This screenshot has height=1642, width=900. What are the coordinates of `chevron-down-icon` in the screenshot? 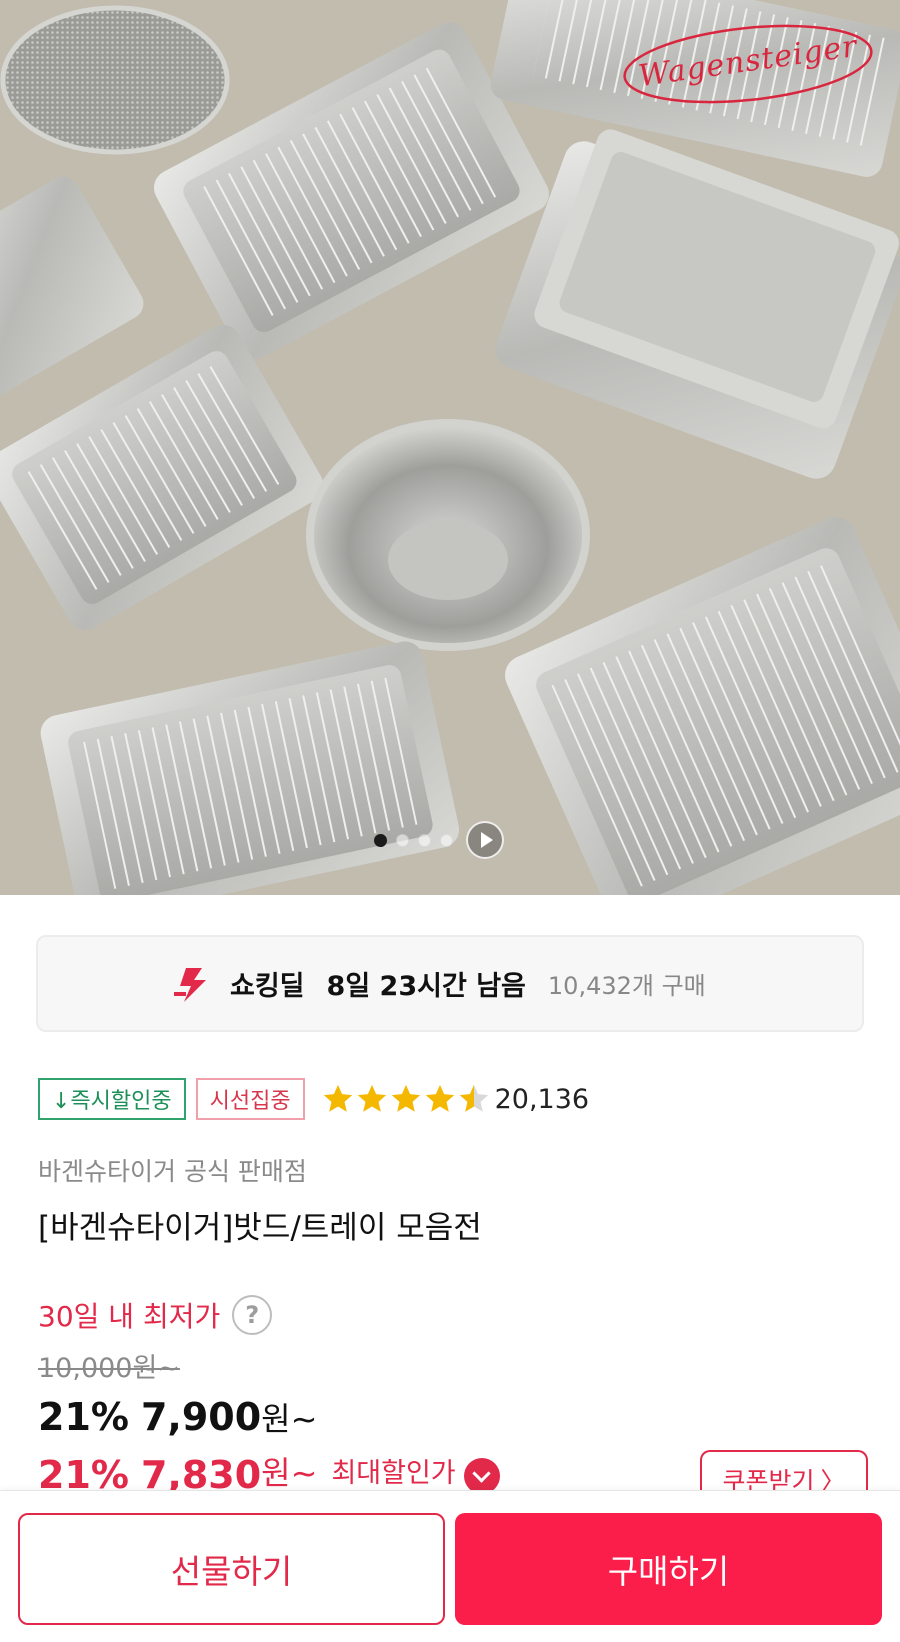 It's located at (481, 1474).